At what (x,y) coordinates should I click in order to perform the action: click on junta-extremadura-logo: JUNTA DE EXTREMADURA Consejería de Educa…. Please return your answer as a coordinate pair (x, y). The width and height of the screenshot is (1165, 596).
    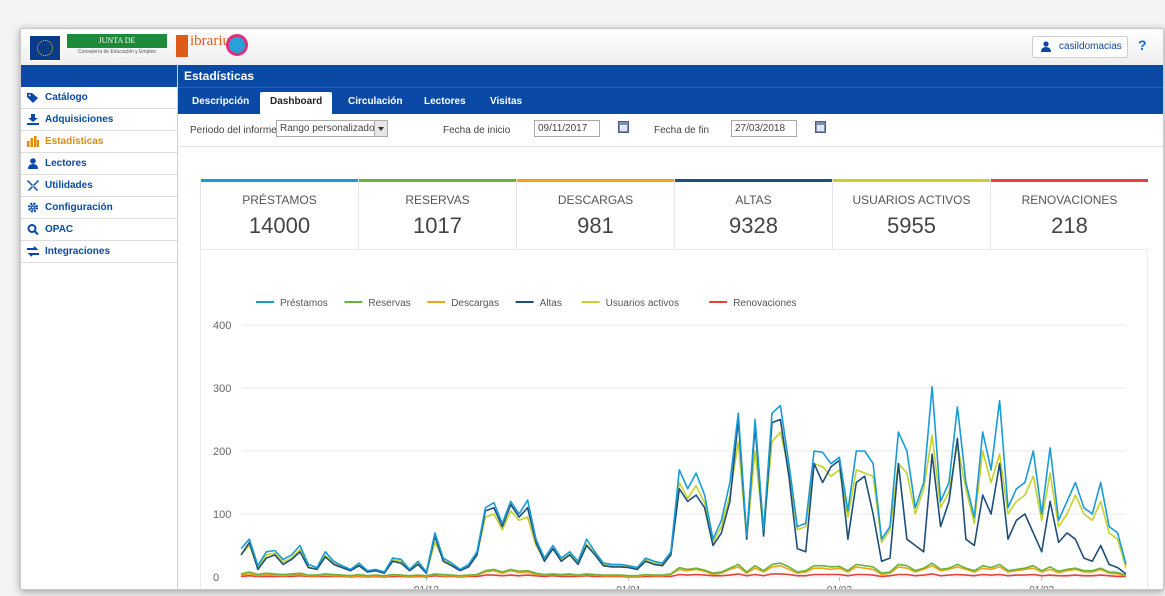
    Looking at the image, I should click on (117, 47).